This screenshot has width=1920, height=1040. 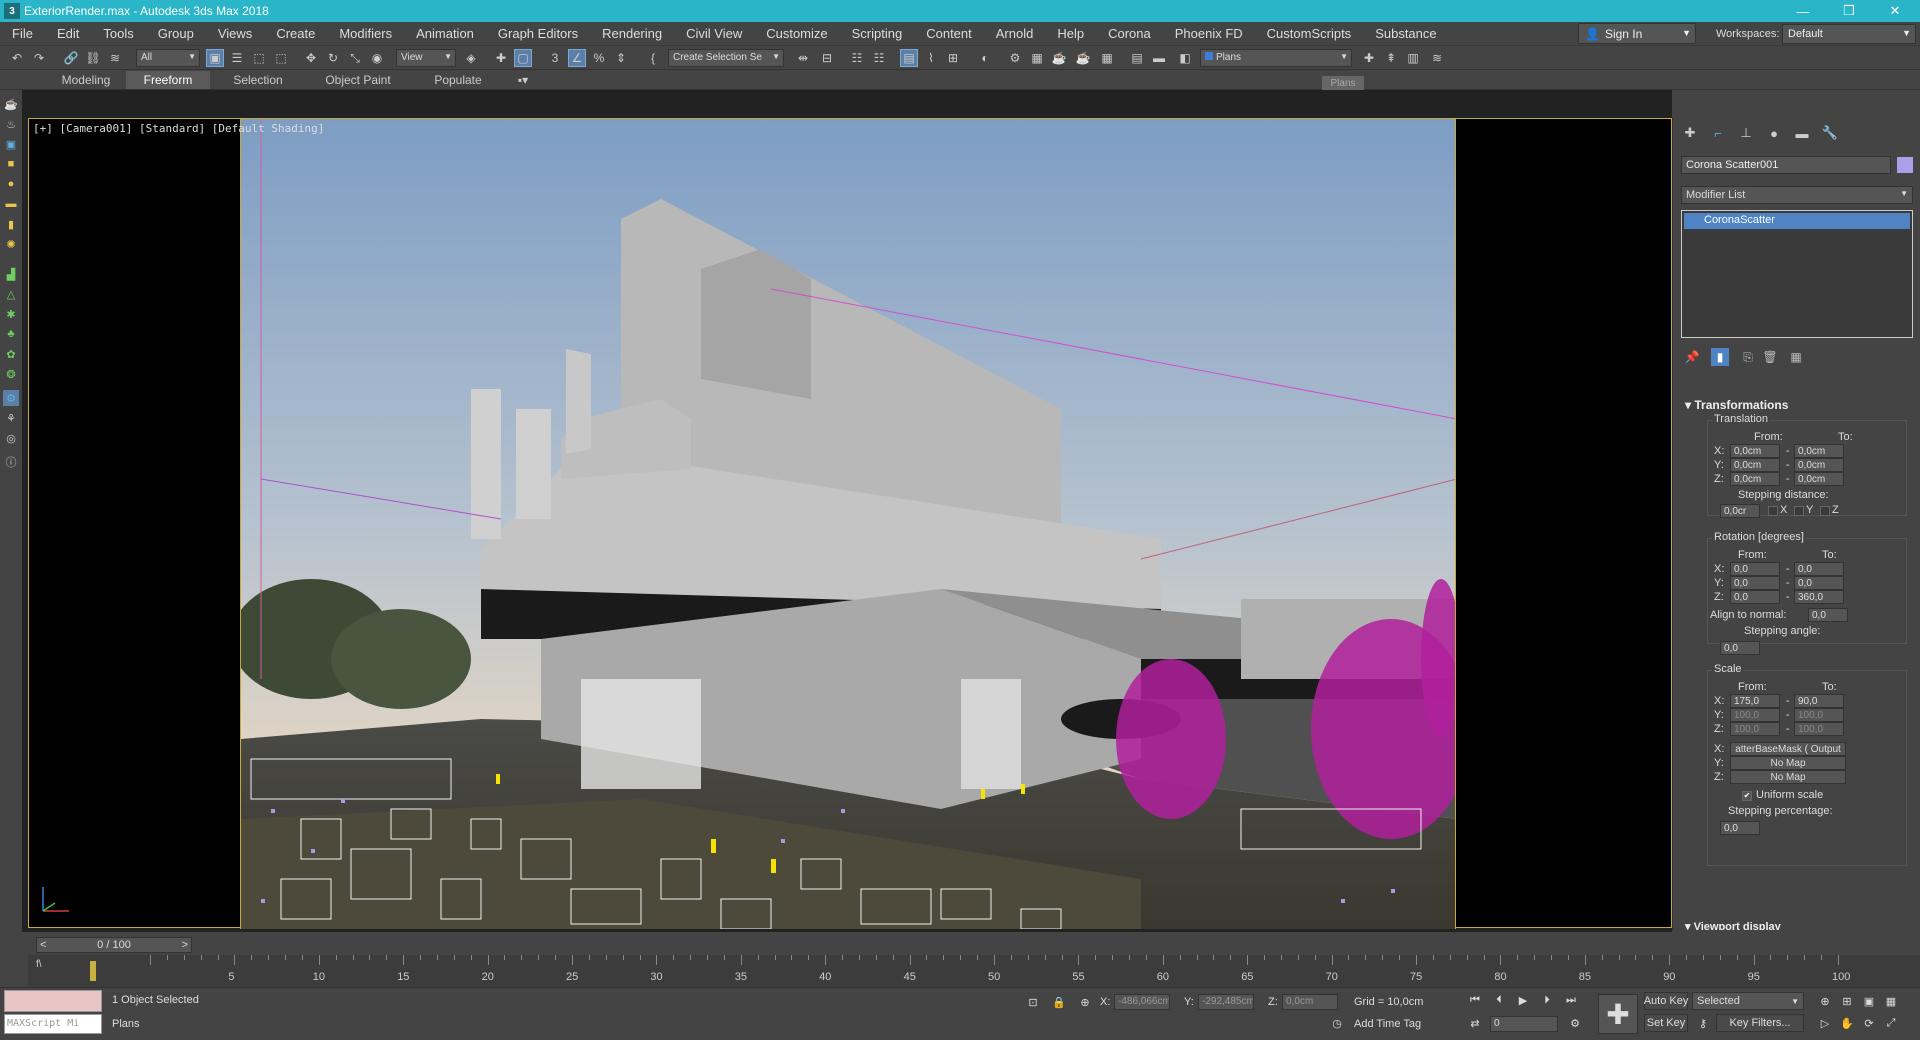 What do you see at coordinates (1748, 1001) in the screenshot?
I see `key-mode-select: Selected ▼` at bounding box center [1748, 1001].